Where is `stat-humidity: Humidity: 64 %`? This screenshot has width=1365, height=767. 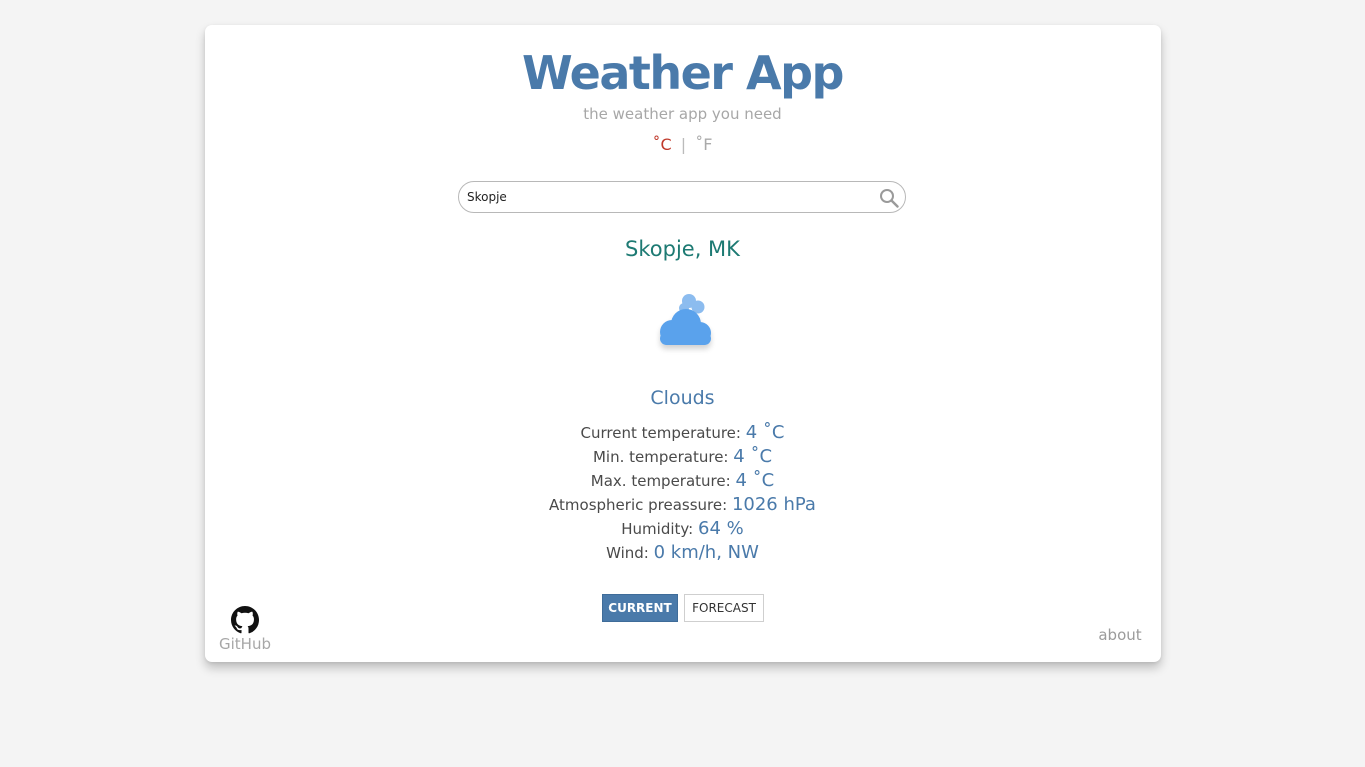
stat-humidity: Humidity: 64 % is located at coordinates (682, 529).